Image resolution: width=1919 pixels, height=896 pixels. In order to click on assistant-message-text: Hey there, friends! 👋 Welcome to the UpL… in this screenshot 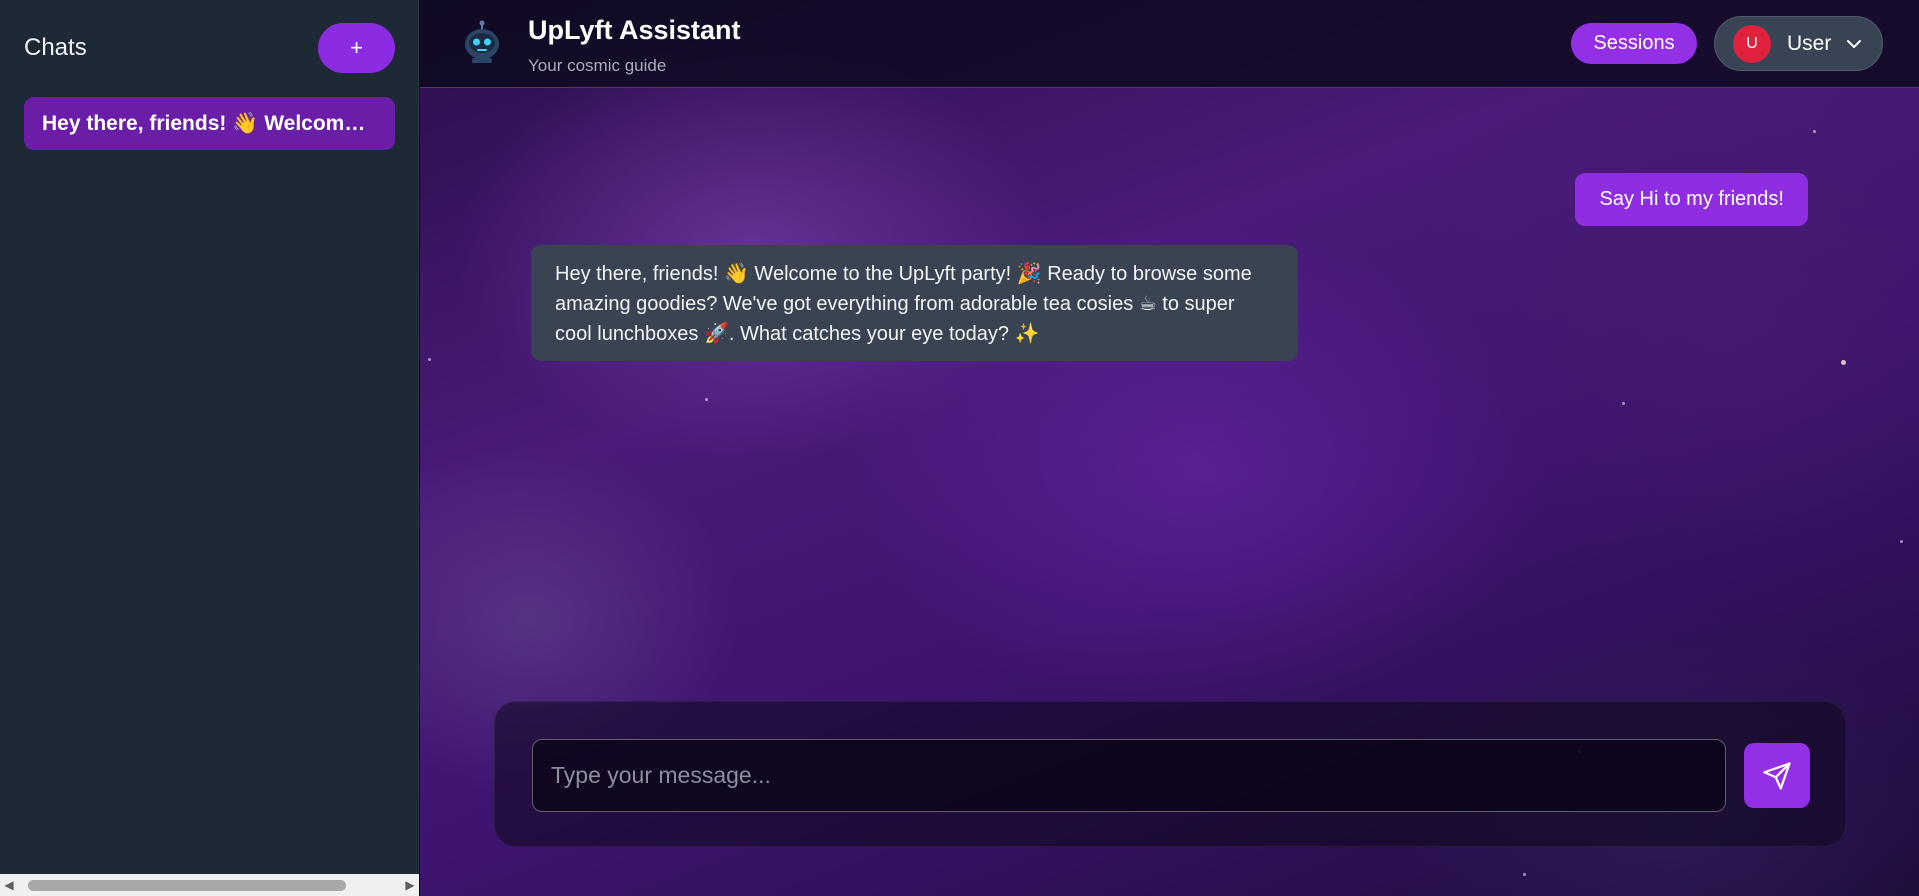, I will do `click(903, 304)`.